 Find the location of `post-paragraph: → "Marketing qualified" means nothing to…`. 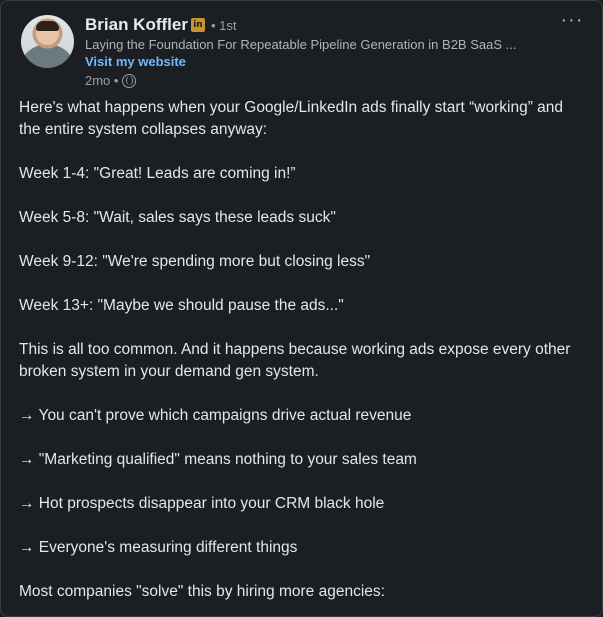

post-paragraph: → "Marketing qualified" means nothing to… is located at coordinates (218, 459).